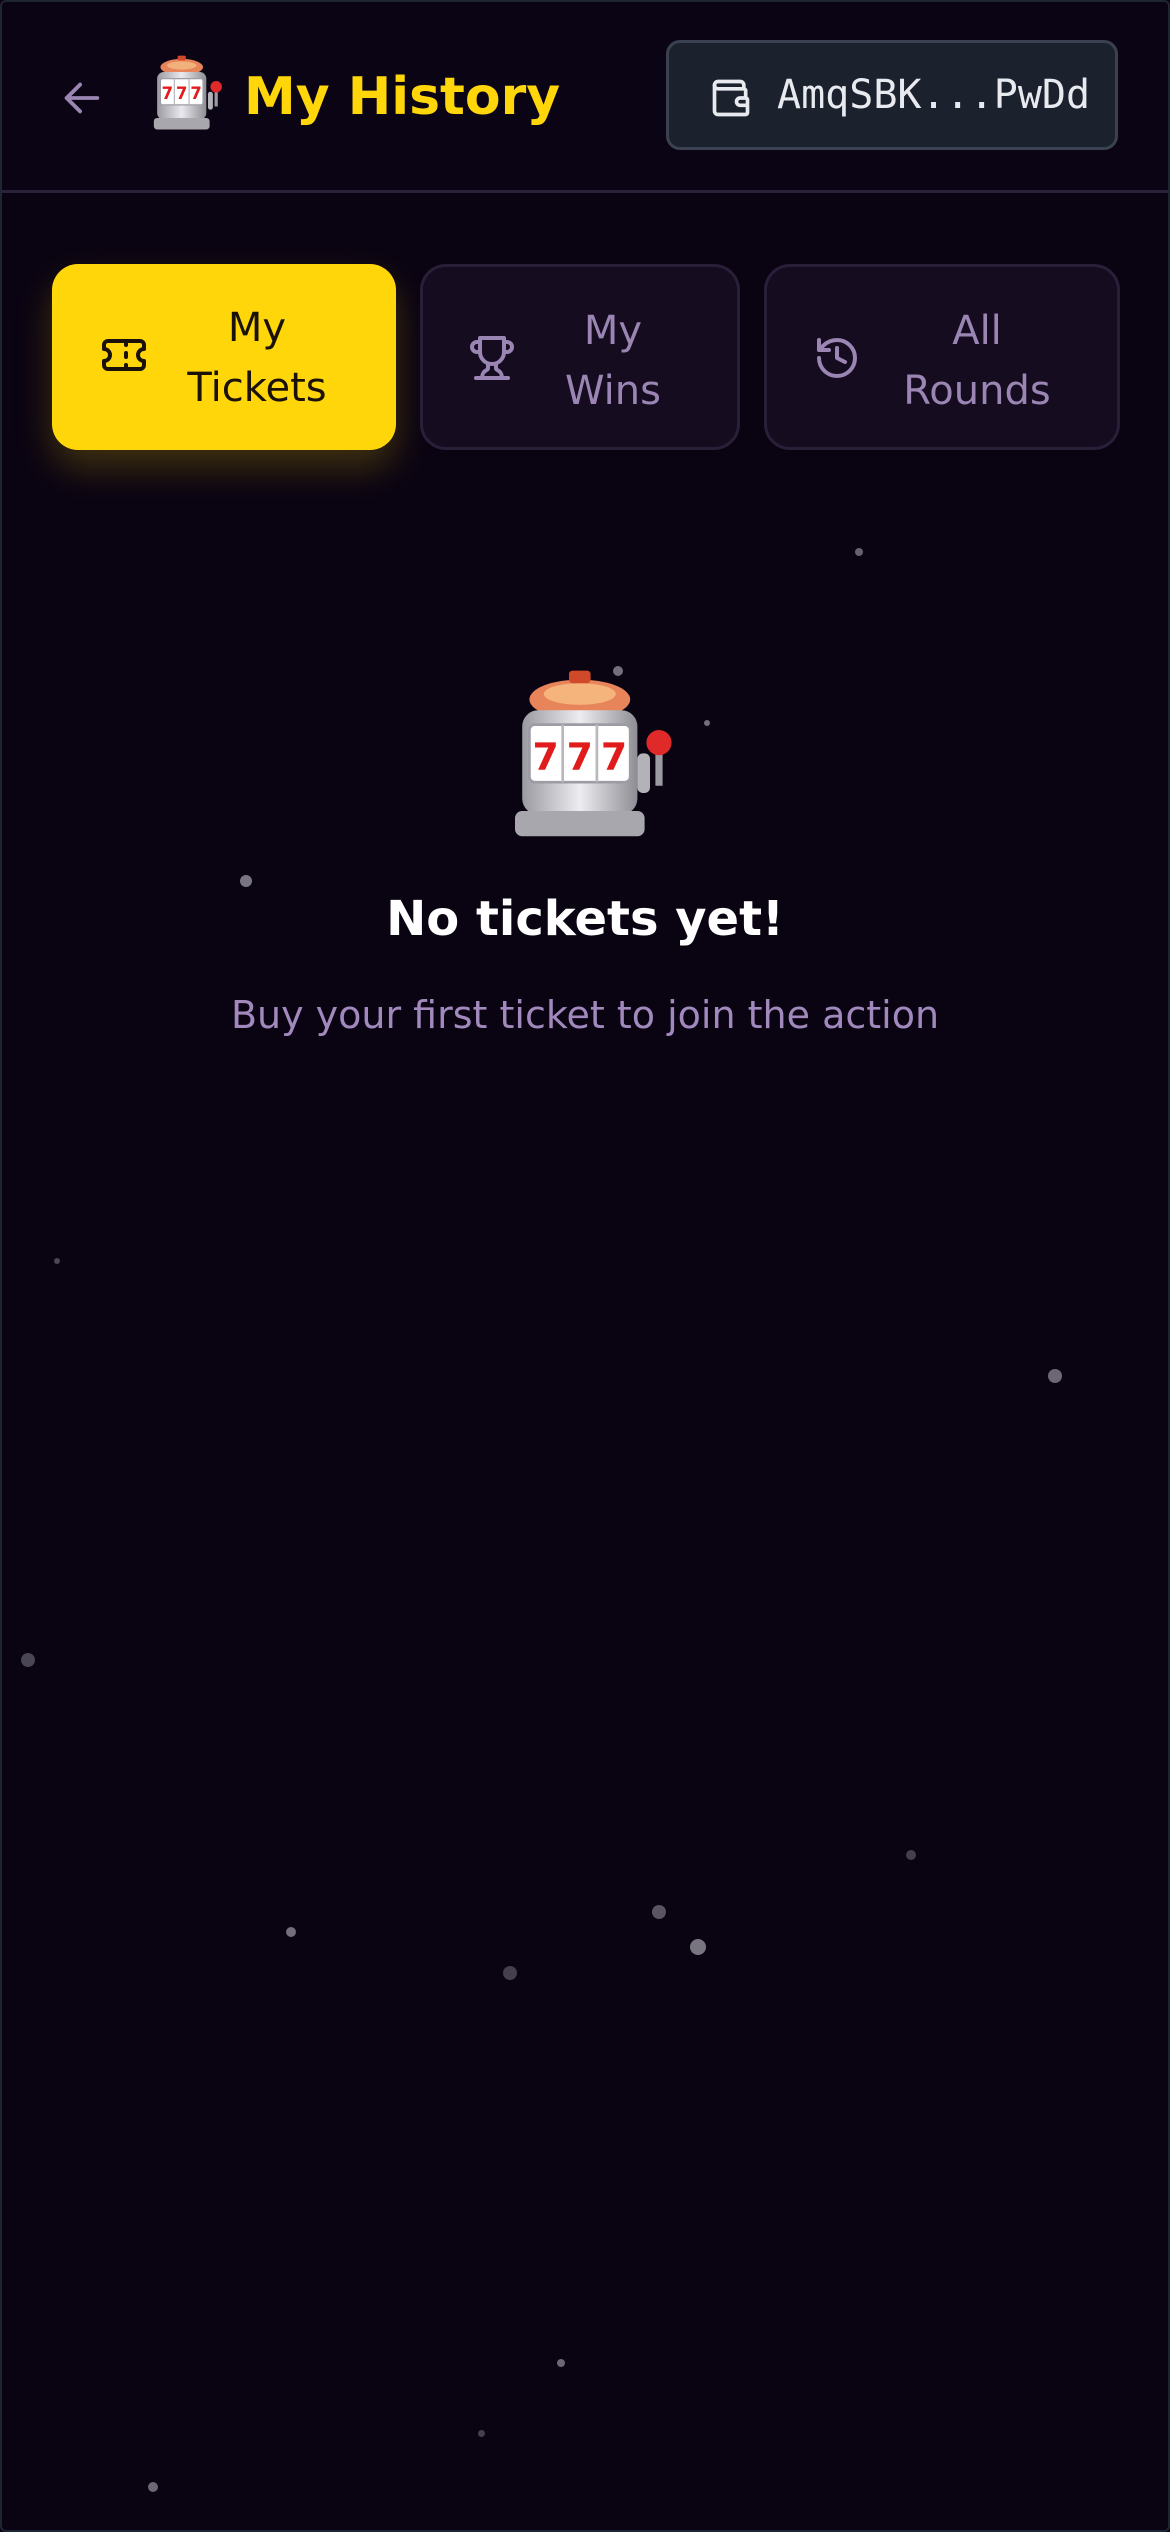 Image resolution: width=1170 pixels, height=2532 pixels. I want to click on history-icon, so click(837, 358).